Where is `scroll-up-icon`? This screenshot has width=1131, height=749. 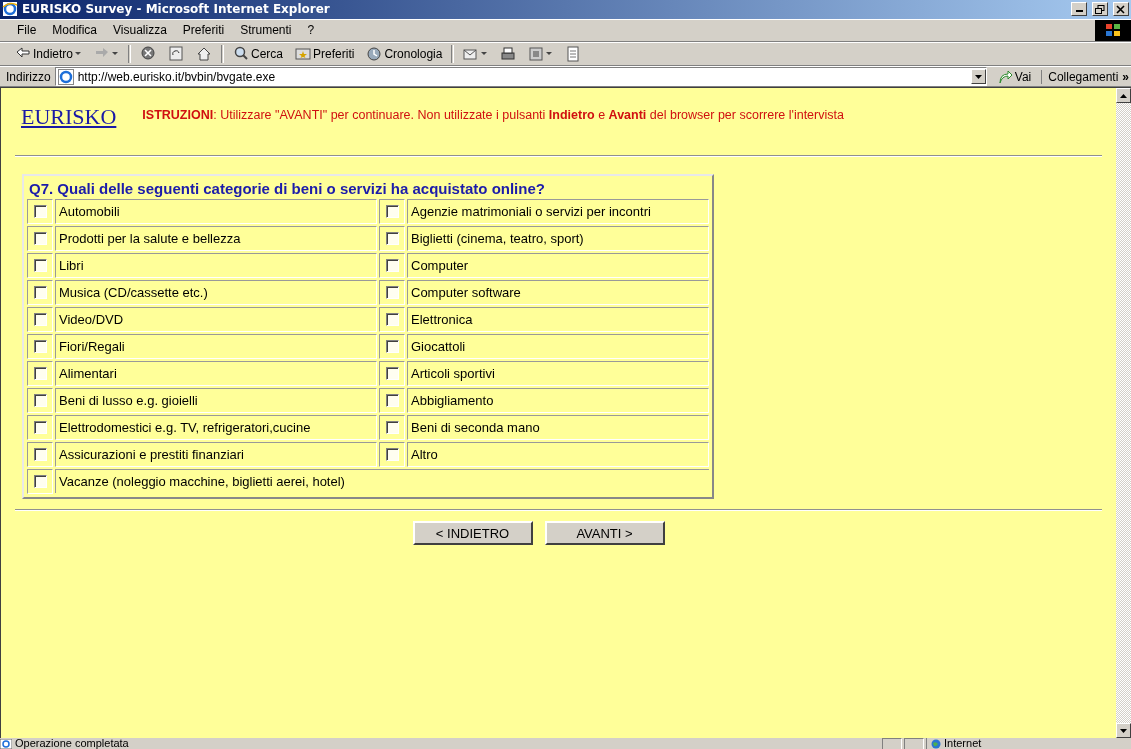
scroll-up-icon is located at coordinates (1123, 96).